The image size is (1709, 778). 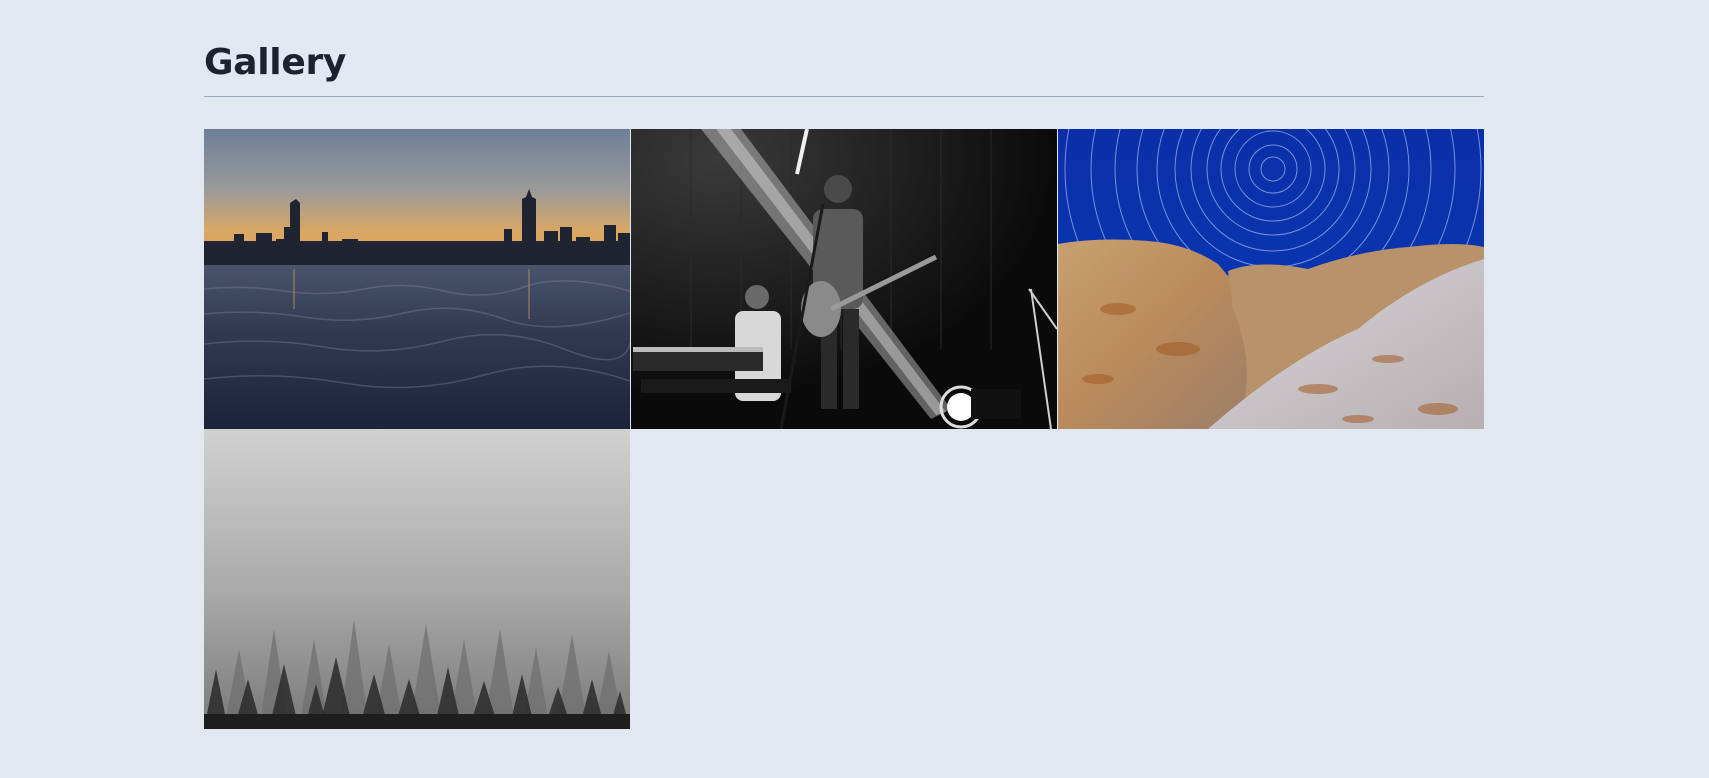 I want to click on gallery-item-star-trails, so click(x=1271, y=279).